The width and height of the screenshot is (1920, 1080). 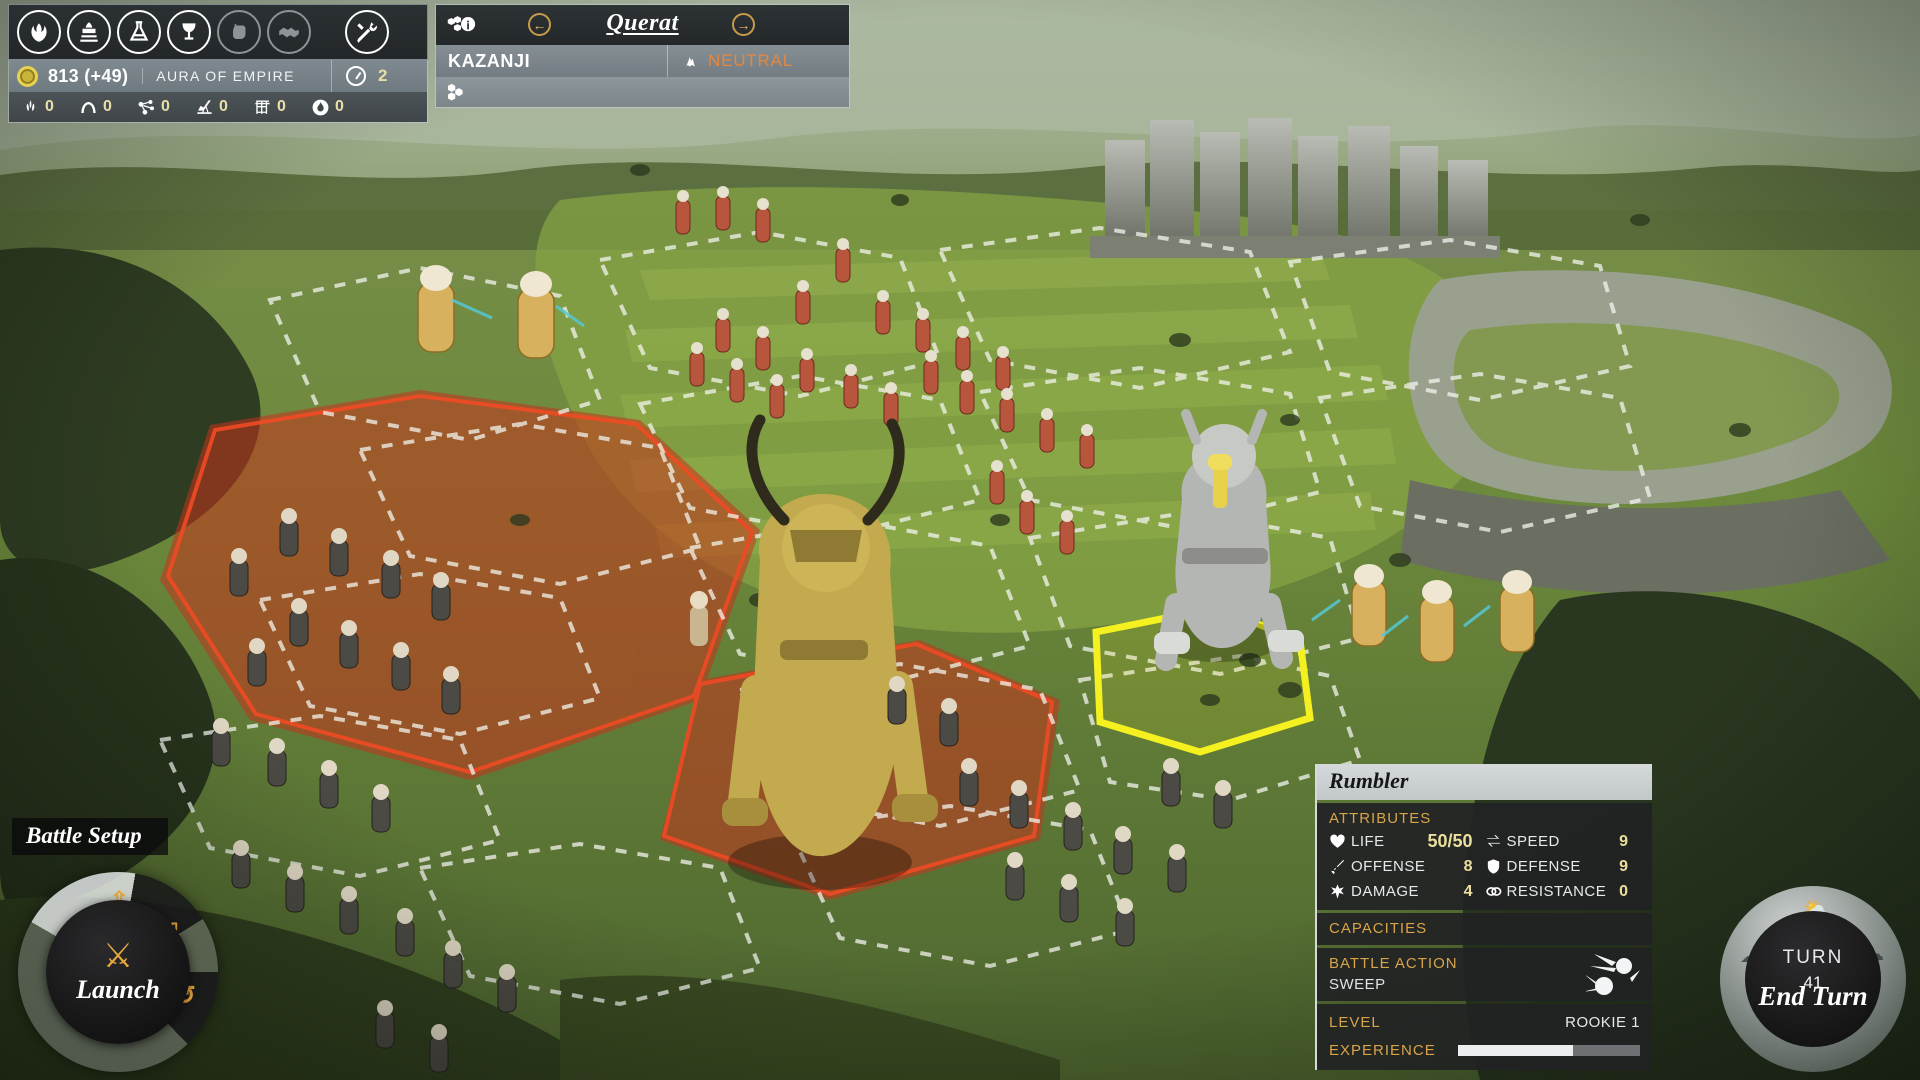 I want to click on attribute-speed: SPEED 9, so click(x=1563, y=841).